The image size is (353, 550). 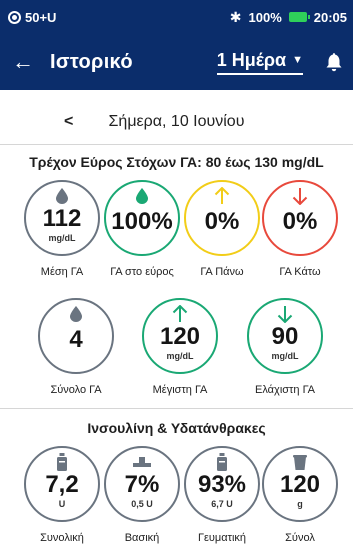 What do you see at coordinates (180, 356) in the screenshot?
I see `max-bg-unit: mg/dL` at bounding box center [180, 356].